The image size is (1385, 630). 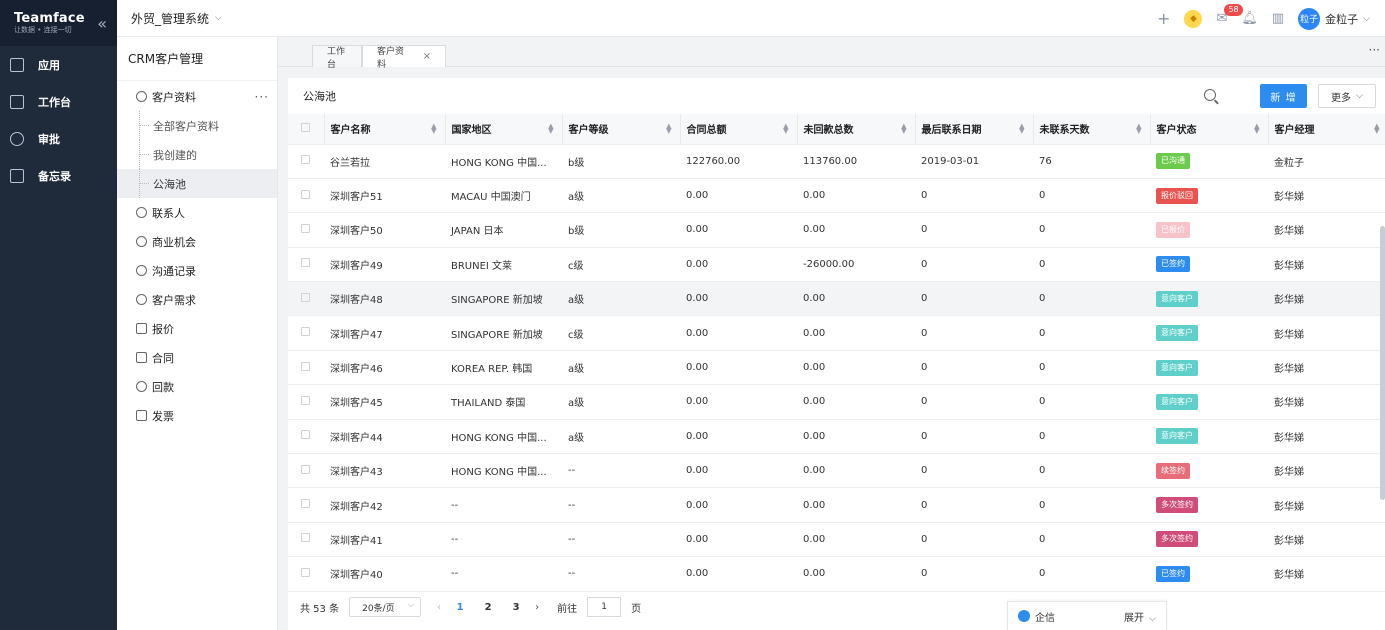 I want to click on more-icon: ···, so click(x=262, y=97).